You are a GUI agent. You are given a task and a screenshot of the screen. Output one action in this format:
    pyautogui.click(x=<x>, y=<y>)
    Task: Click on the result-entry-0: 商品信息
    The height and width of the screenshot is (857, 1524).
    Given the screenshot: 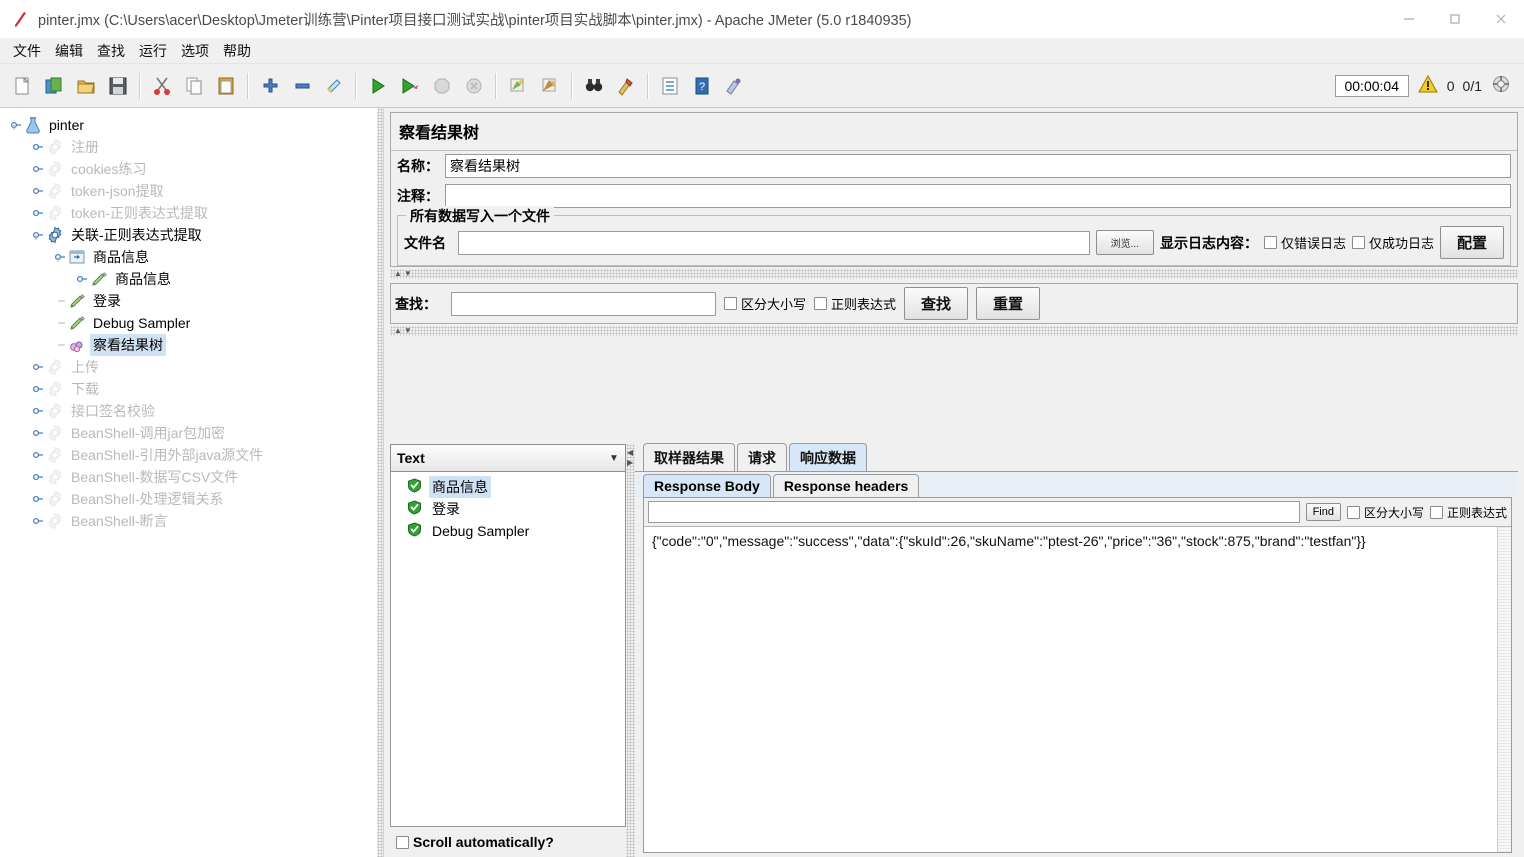 What is the action you would take?
    pyautogui.click(x=508, y=487)
    